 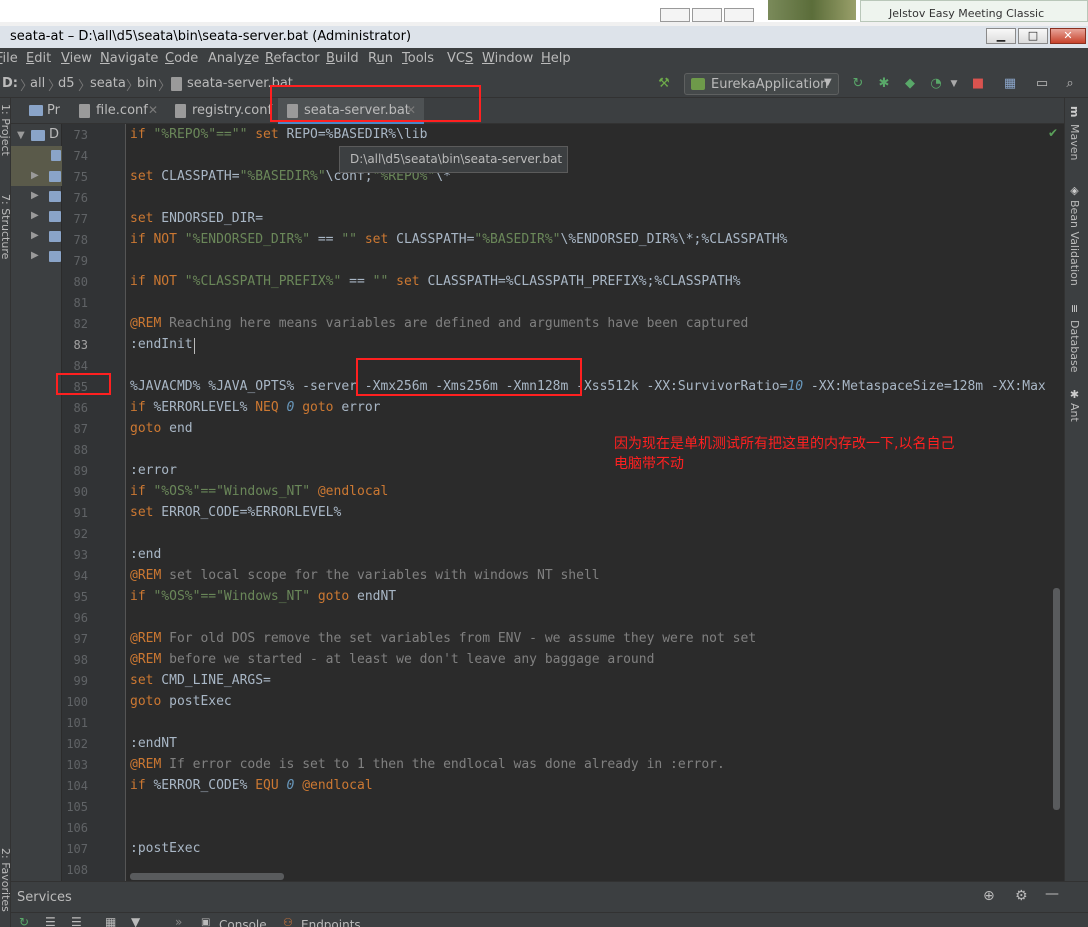 I want to click on ant-tool-tab: Ant, so click(x=1074, y=412).